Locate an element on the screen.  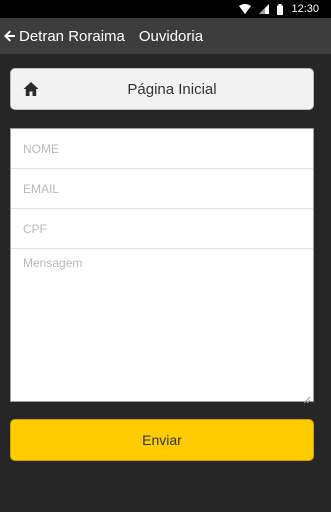
app-bar: Detran Roraima Ouvidoria is located at coordinates (165, 36).